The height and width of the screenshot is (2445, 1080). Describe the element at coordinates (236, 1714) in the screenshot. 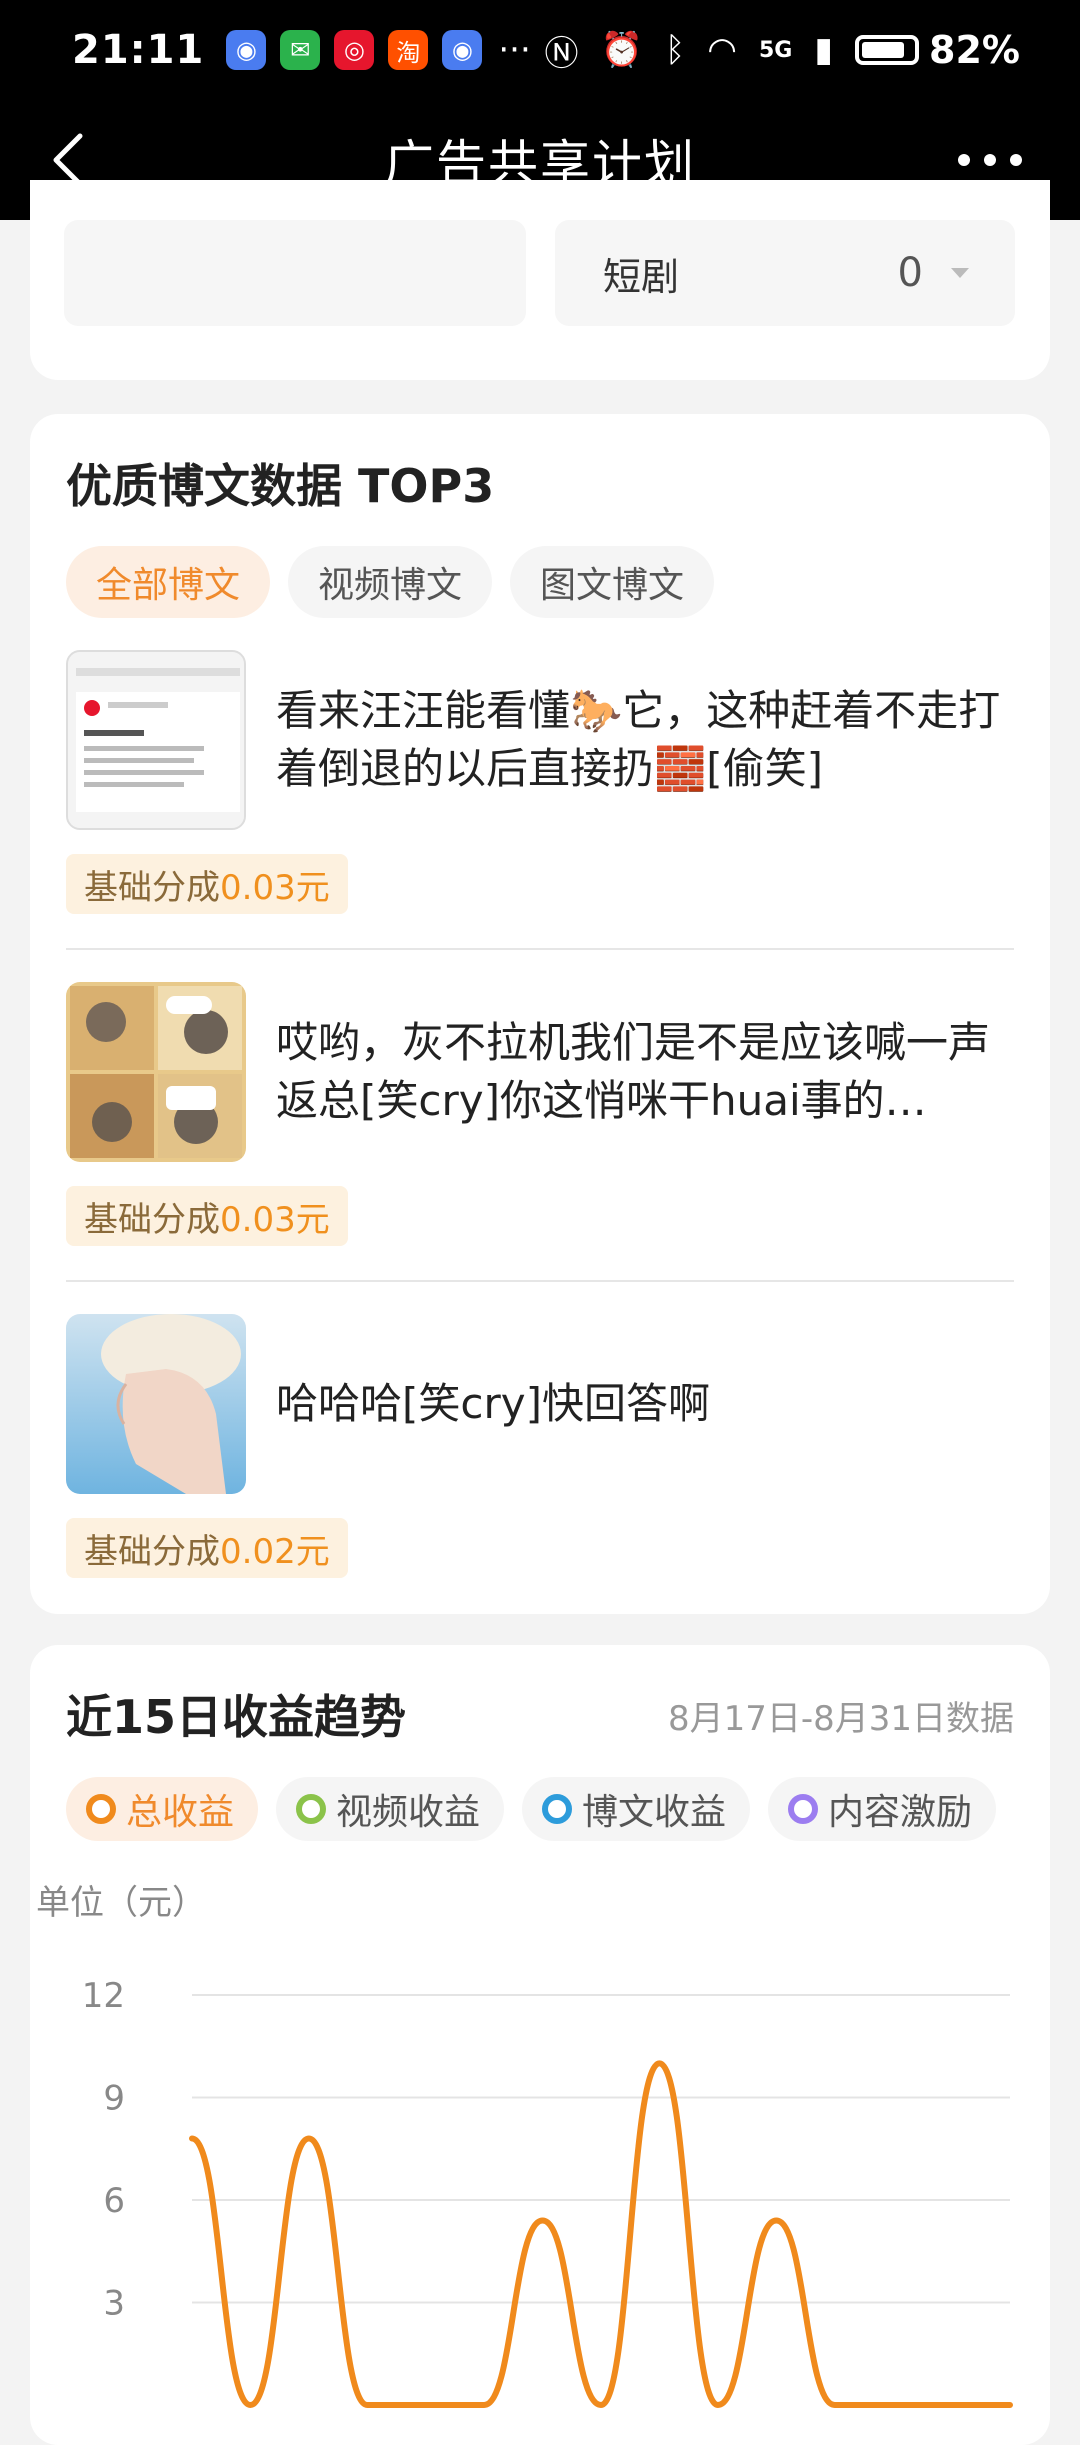

I see `trend-title: 近15日收益趋势` at that location.